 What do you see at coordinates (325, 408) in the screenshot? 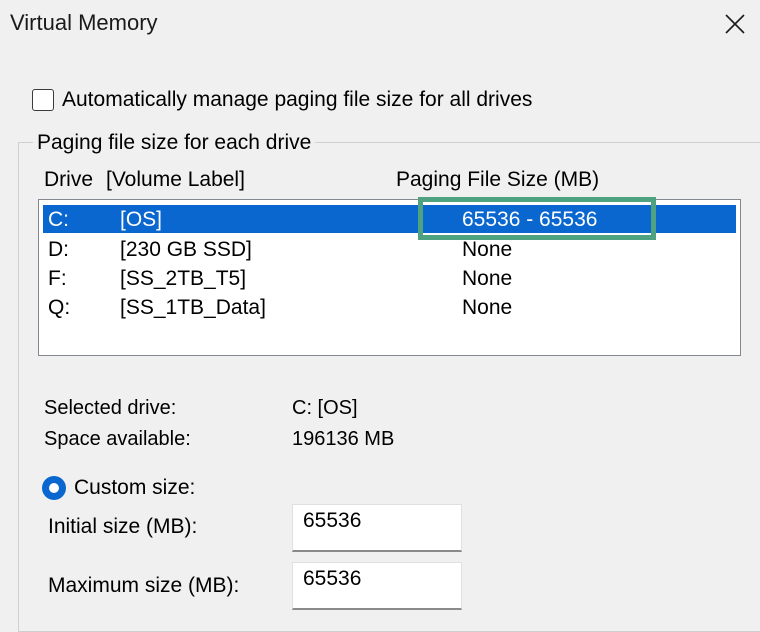
I see `selected-drive-value: C: [OS]` at bounding box center [325, 408].